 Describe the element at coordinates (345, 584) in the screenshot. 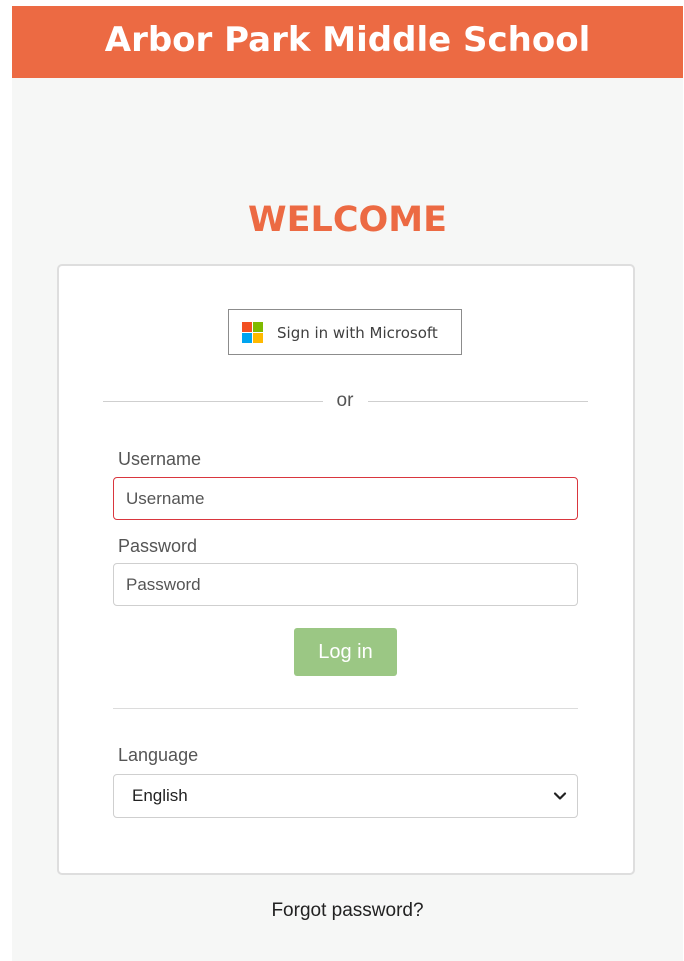

I see `password-input` at that location.